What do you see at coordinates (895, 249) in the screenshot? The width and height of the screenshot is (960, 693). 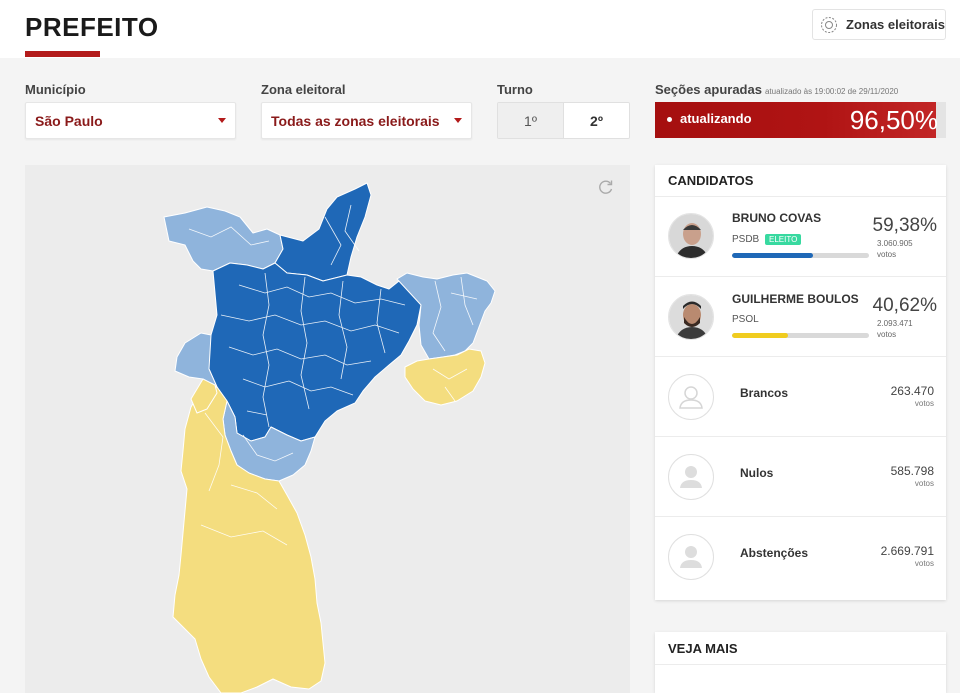 I see `candidate-votes: 3.060.905 votos` at bounding box center [895, 249].